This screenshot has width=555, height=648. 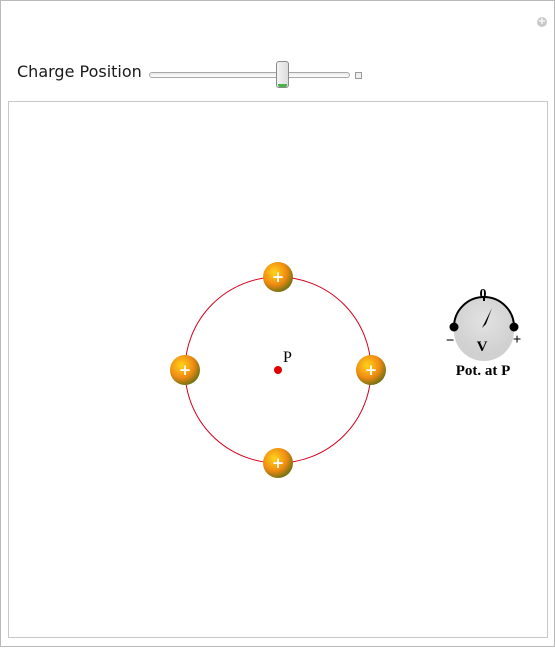 I want to click on meter-unit-label: V, so click(x=482, y=347).